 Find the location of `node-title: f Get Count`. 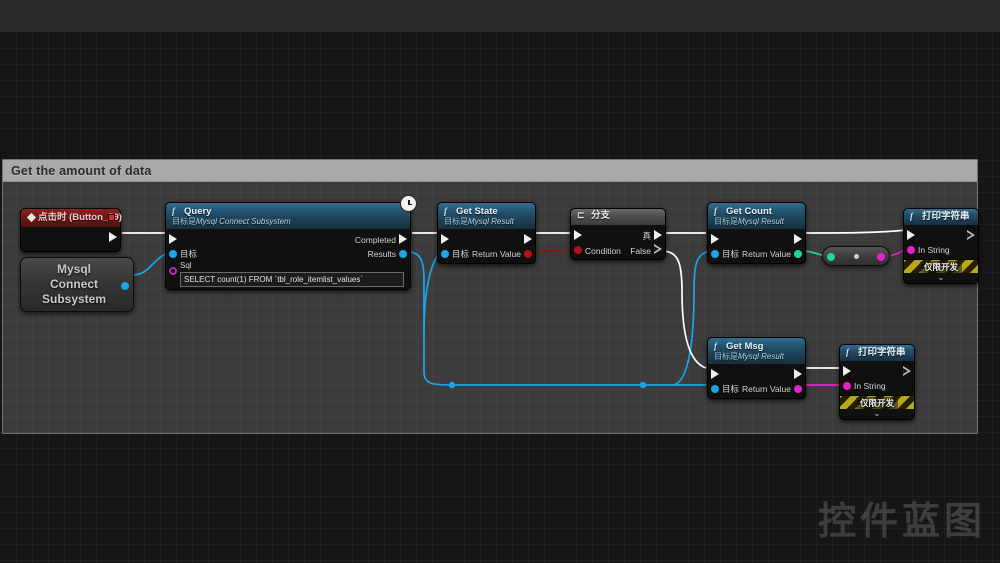

node-title: f Get Count is located at coordinates (743, 211).